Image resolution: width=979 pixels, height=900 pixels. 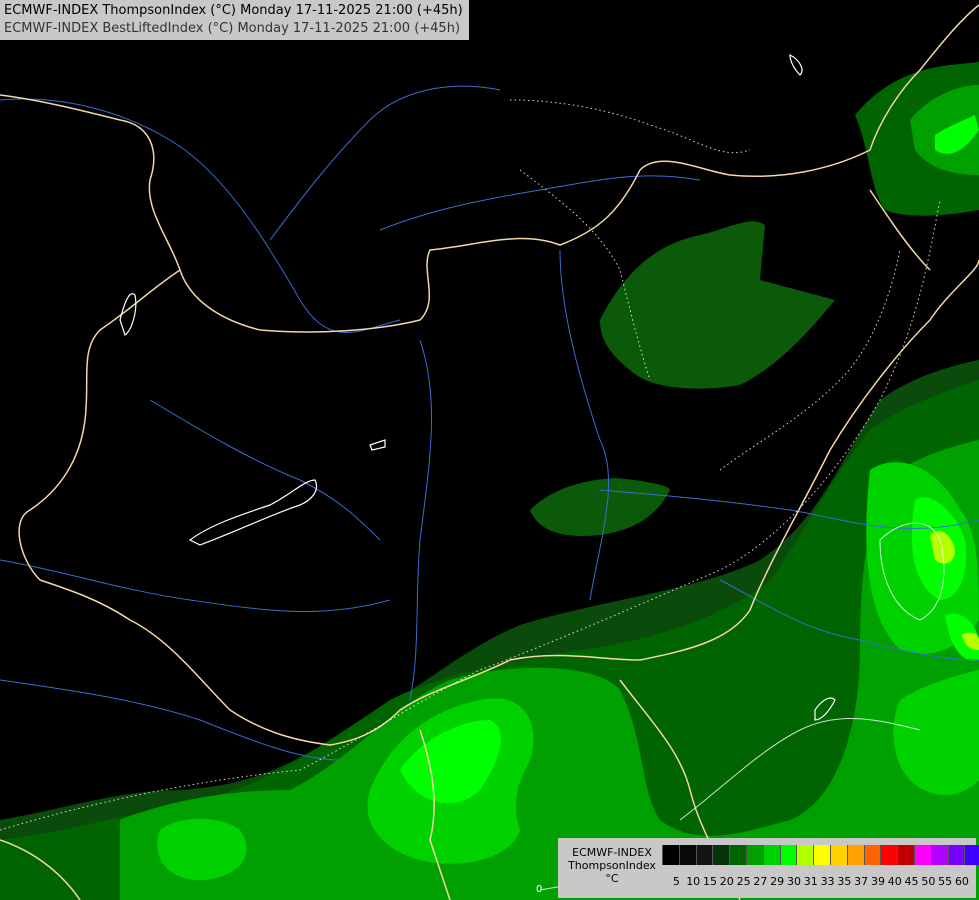 What do you see at coordinates (945, 881) in the screenshot?
I see `legend-tick-label: 55` at bounding box center [945, 881].